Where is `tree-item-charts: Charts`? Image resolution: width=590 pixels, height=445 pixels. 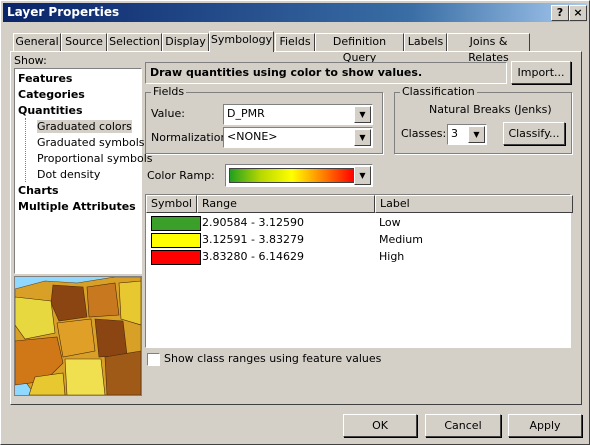 tree-item-charts: Charts is located at coordinates (38, 190).